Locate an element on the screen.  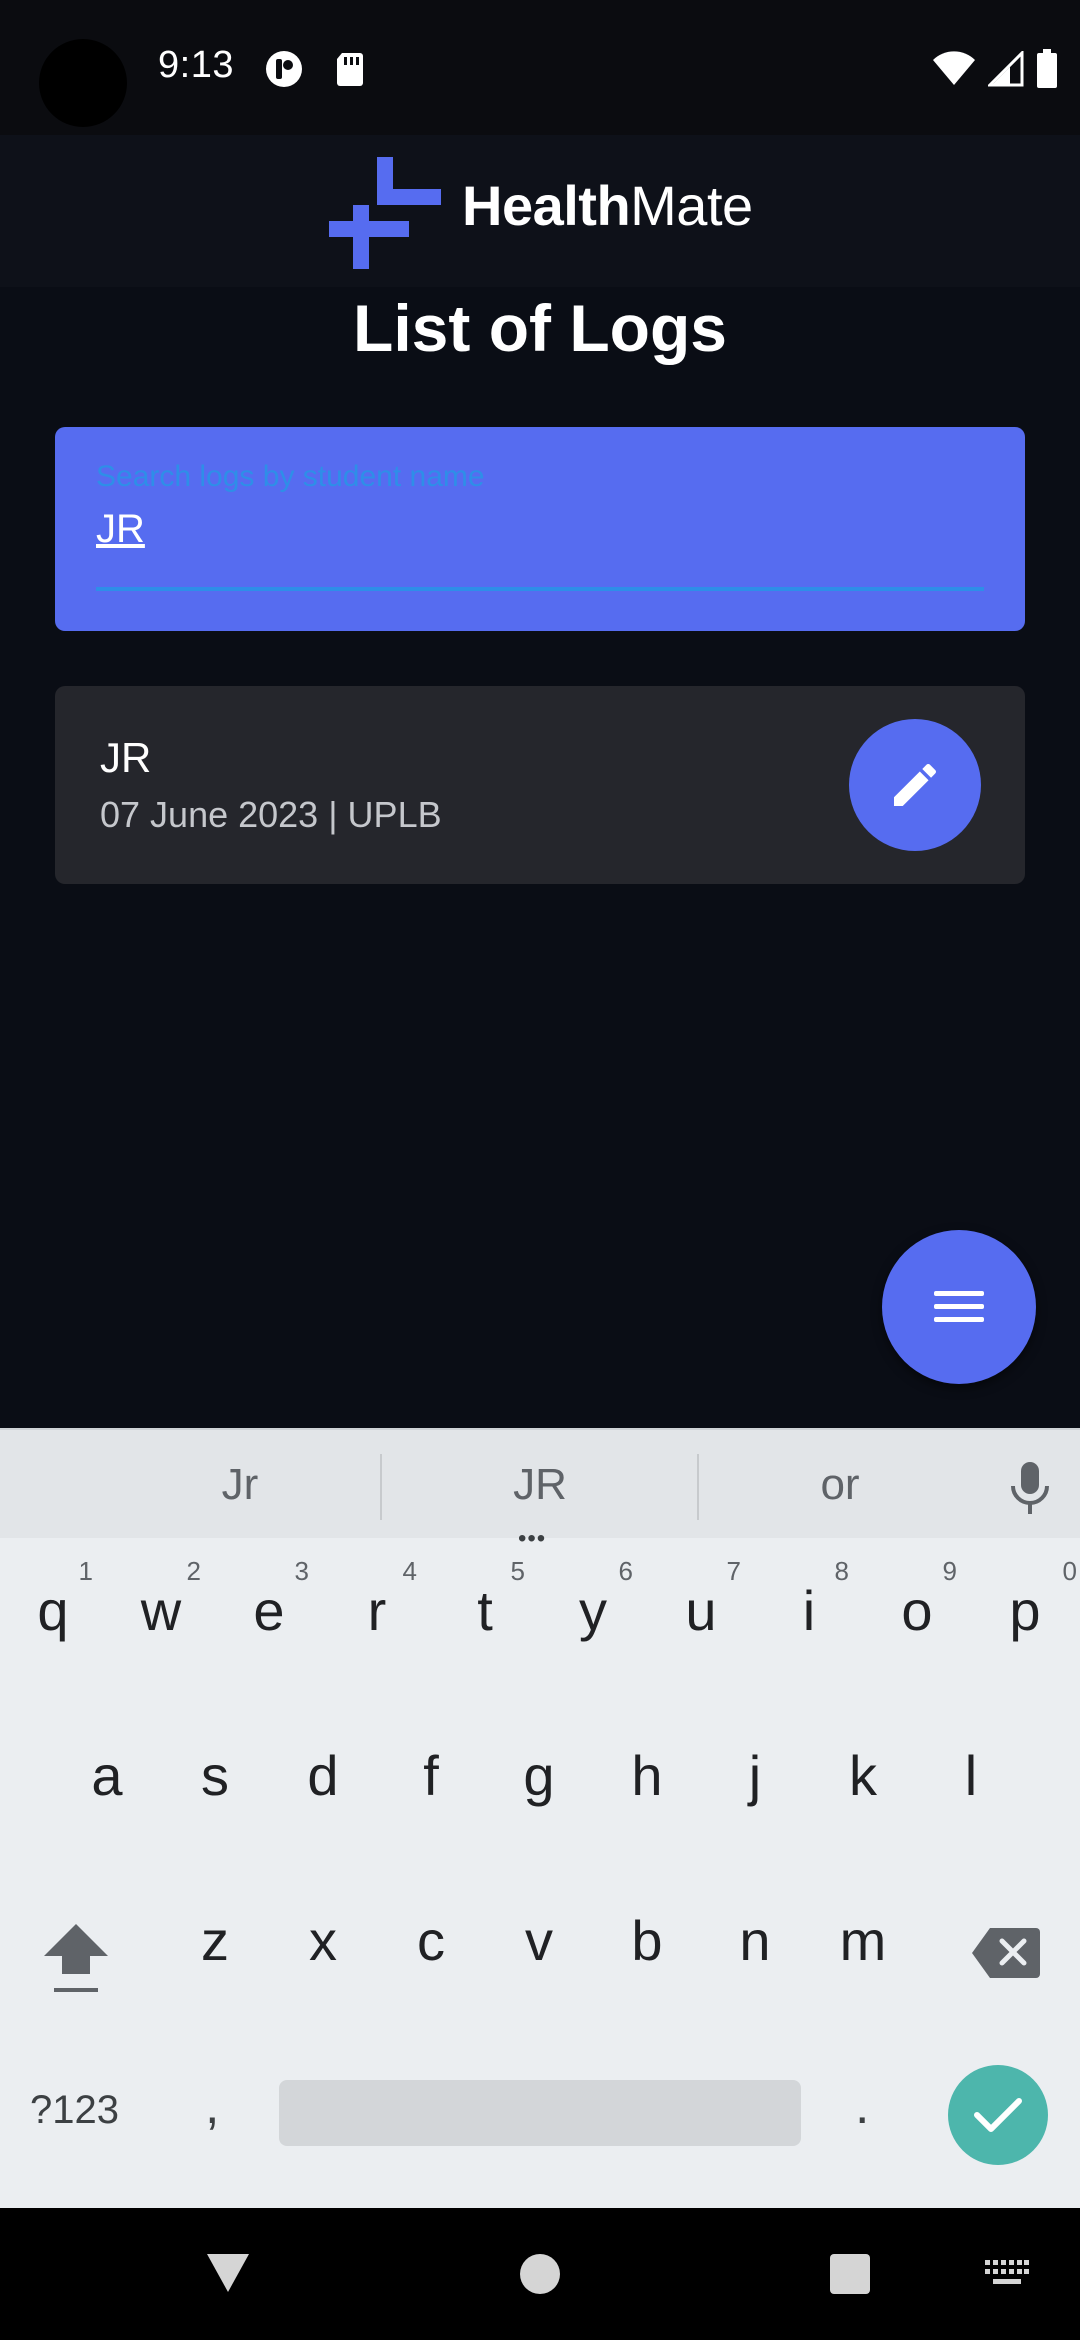
camera-cutout is located at coordinates (83, 83).